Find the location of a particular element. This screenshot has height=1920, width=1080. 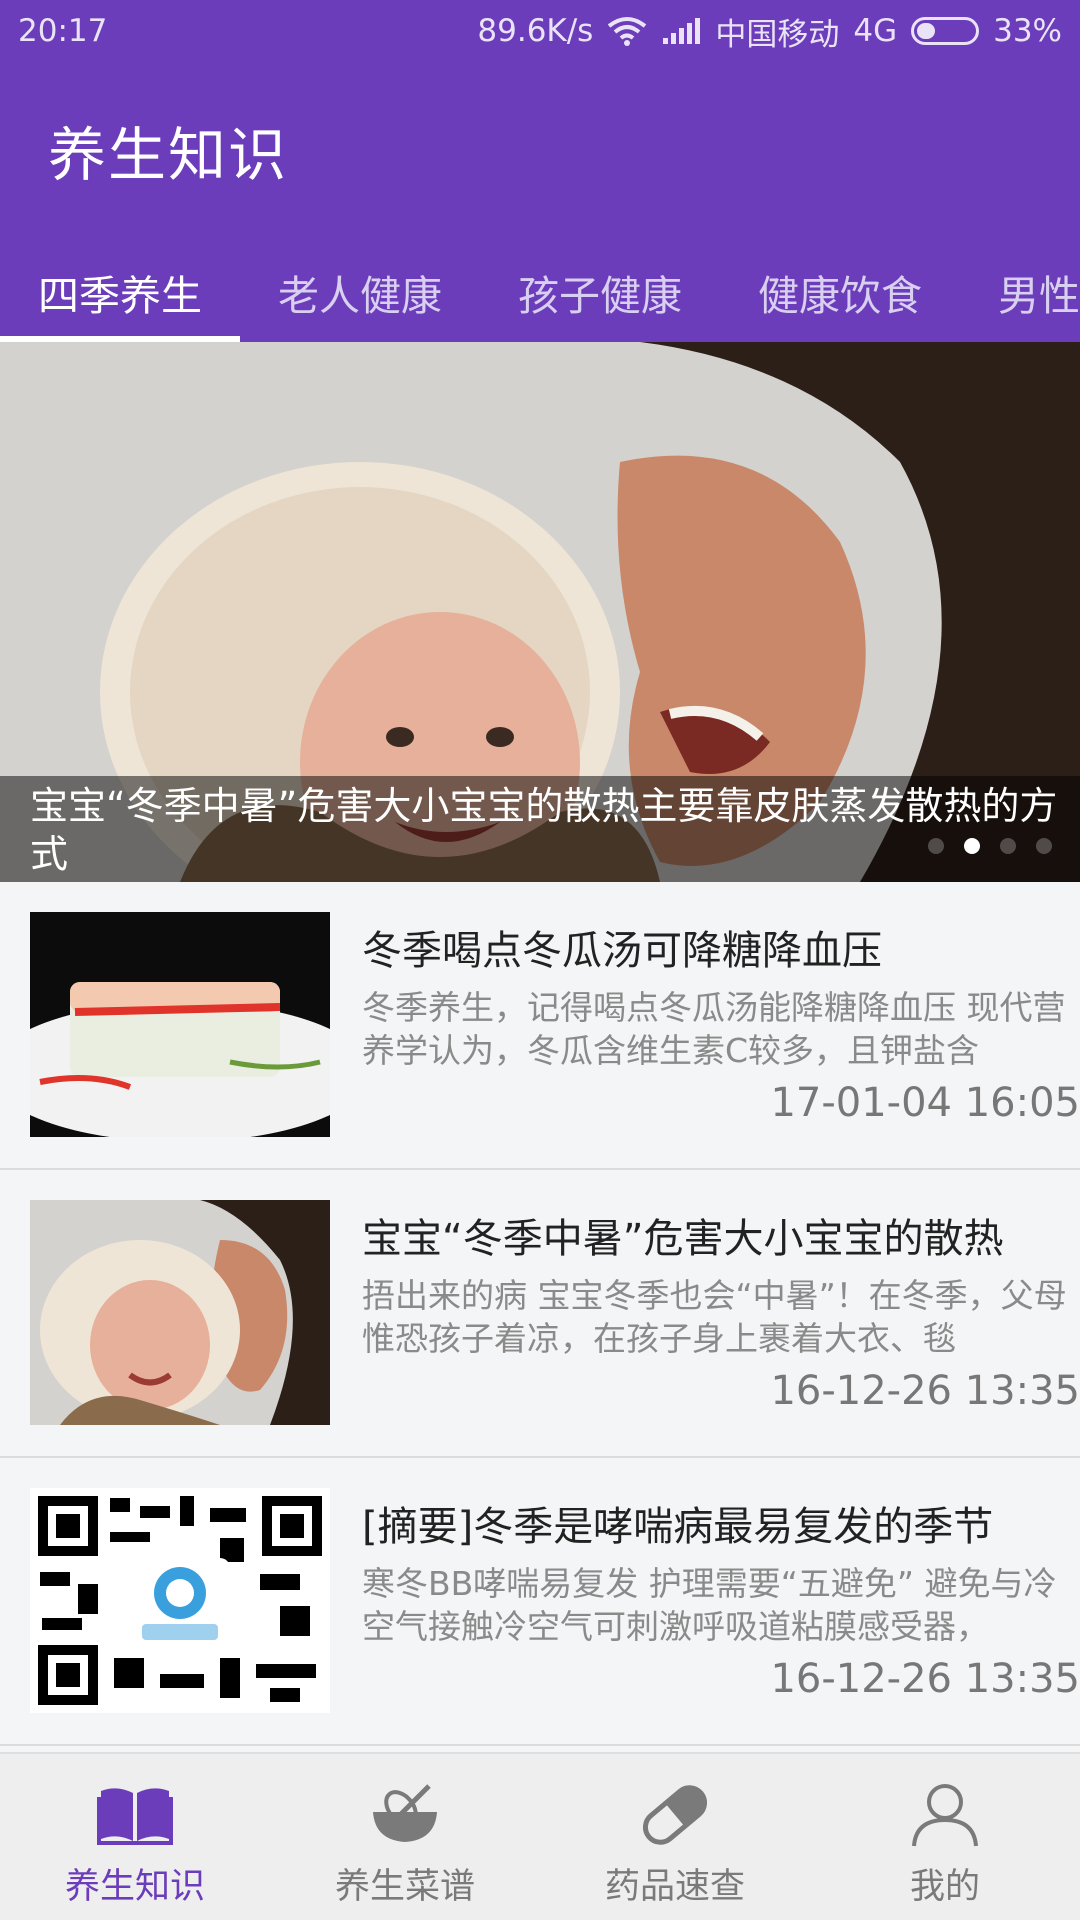

nav-me: 我的 is located at coordinates (945, 1837).